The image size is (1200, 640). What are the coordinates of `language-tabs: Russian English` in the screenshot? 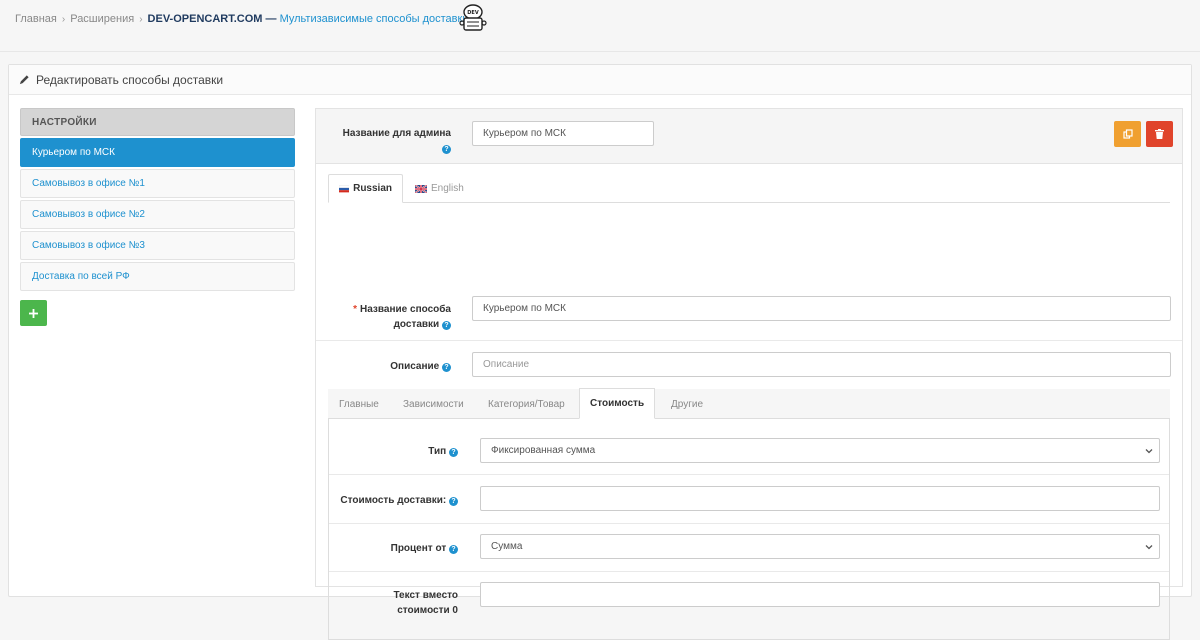 It's located at (749, 188).